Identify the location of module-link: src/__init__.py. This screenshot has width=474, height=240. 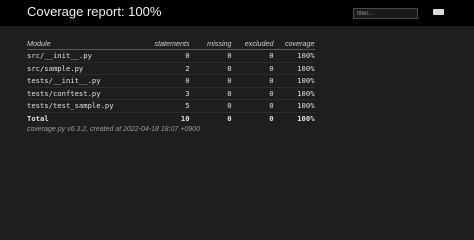
(70, 56).